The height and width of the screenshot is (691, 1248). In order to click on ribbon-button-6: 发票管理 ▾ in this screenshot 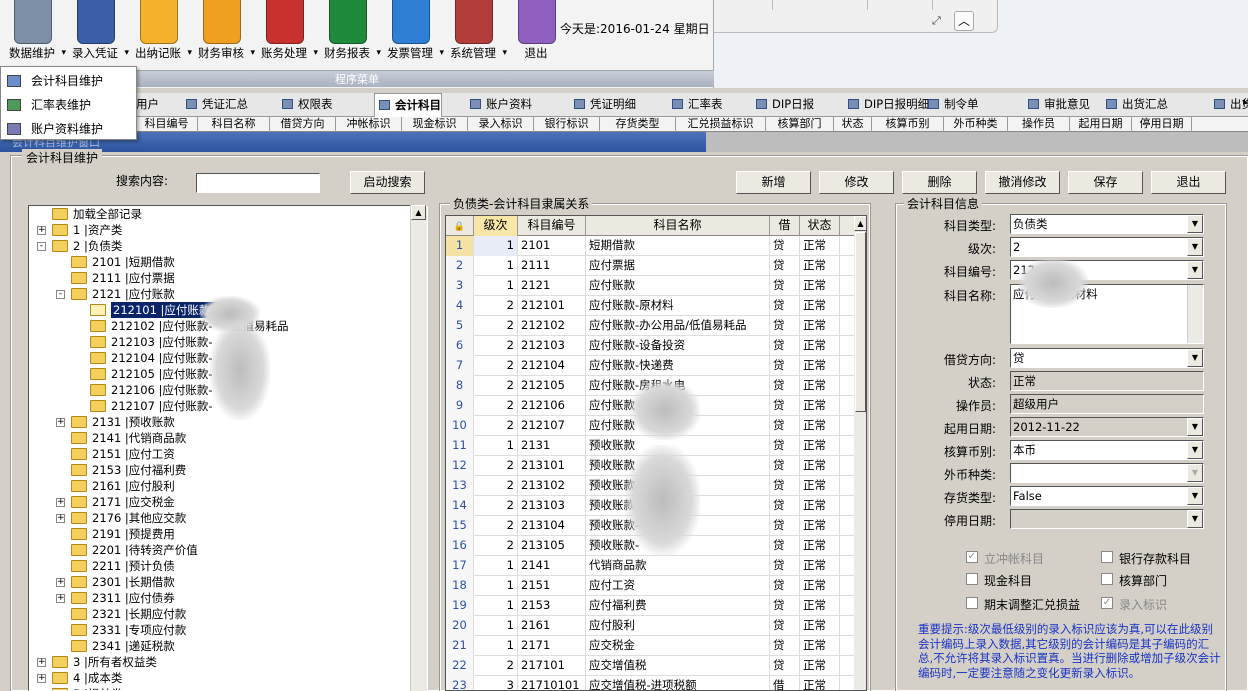, I will do `click(411, 35)`.